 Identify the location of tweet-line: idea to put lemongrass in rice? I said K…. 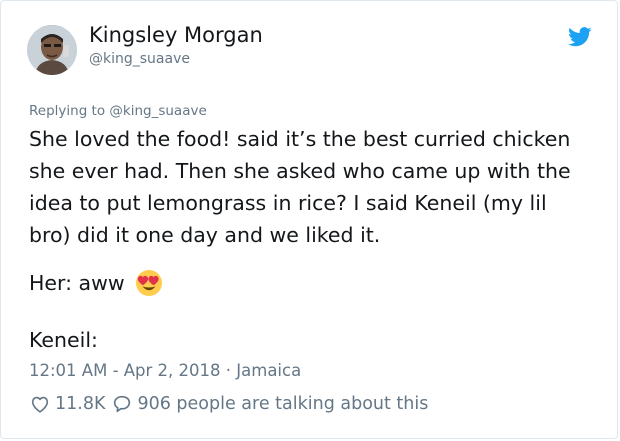
(288, 203).